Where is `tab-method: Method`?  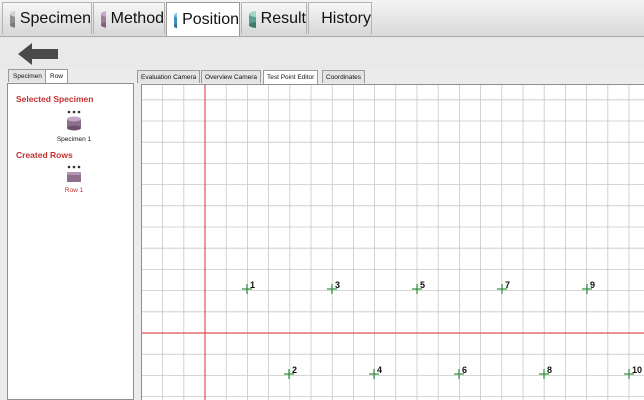
tab-method: Method is located at coordinates (129, 18).